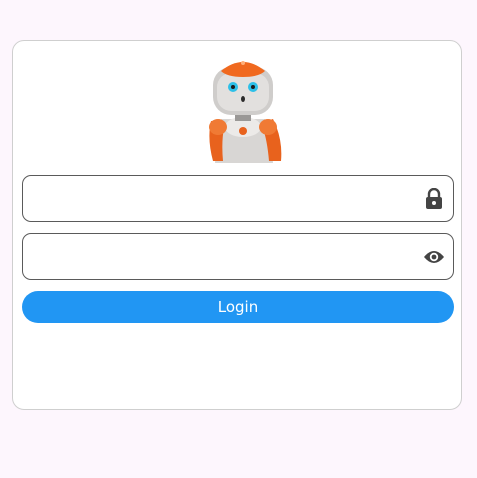  What do you see at coordinates (238, 307) in the screenshot?
I see `login-button: Login` at bounding box center [238, 307].